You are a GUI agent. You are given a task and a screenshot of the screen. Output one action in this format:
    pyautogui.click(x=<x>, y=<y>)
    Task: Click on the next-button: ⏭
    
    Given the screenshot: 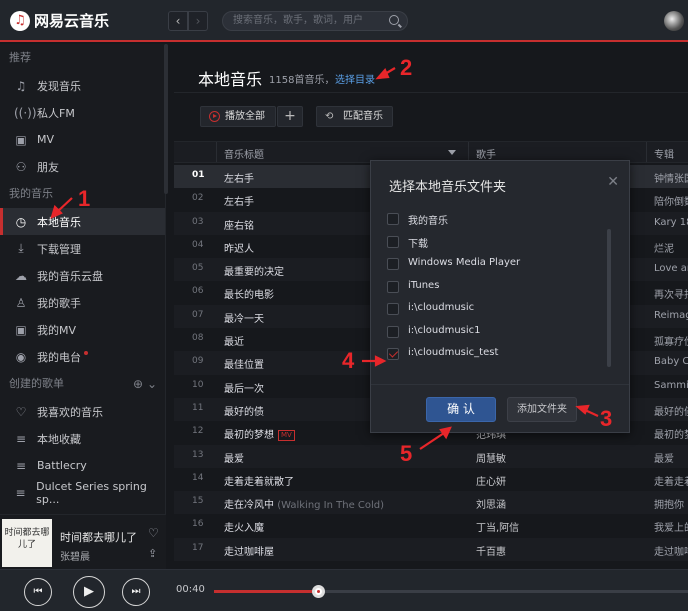 What is the action you would take?
    pyautogui.click(x=136, y=592)
    